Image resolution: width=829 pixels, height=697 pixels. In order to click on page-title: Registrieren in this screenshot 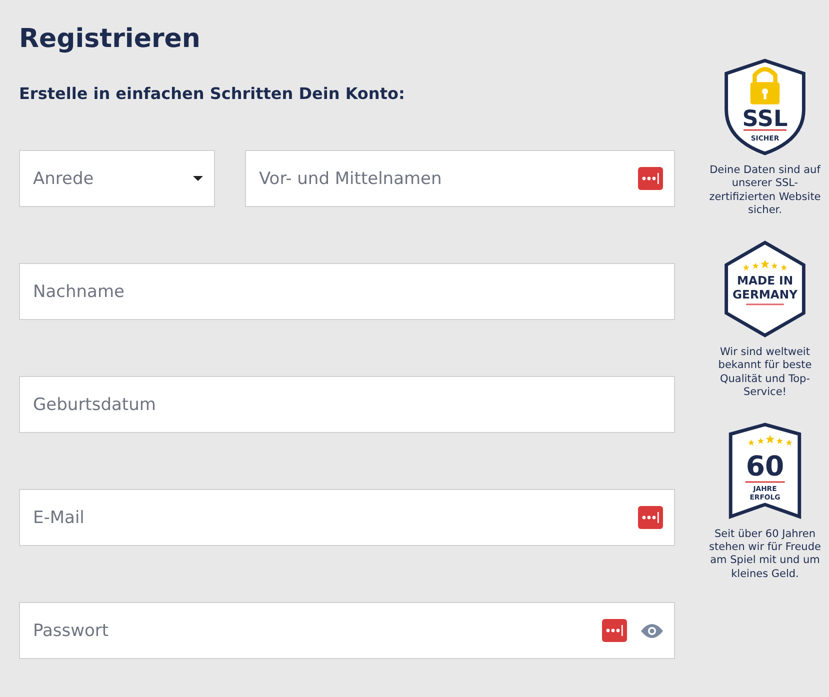, I will do `click(110, 39)`.